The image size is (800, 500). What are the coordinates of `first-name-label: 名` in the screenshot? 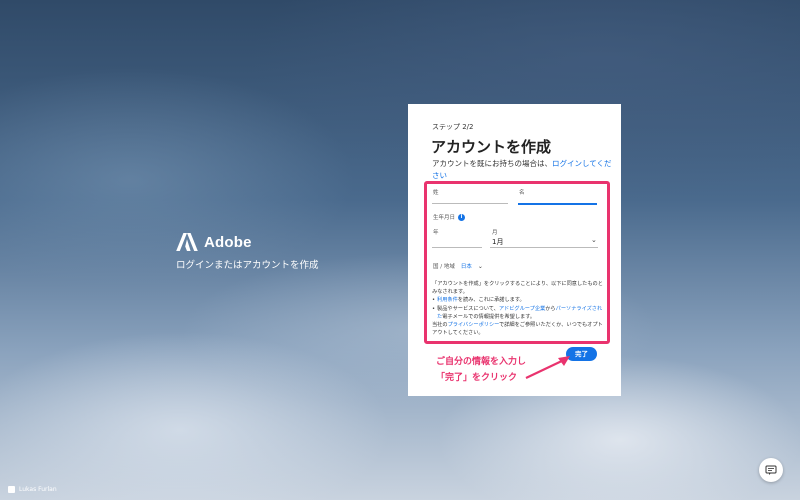 It's located at (522, 193).